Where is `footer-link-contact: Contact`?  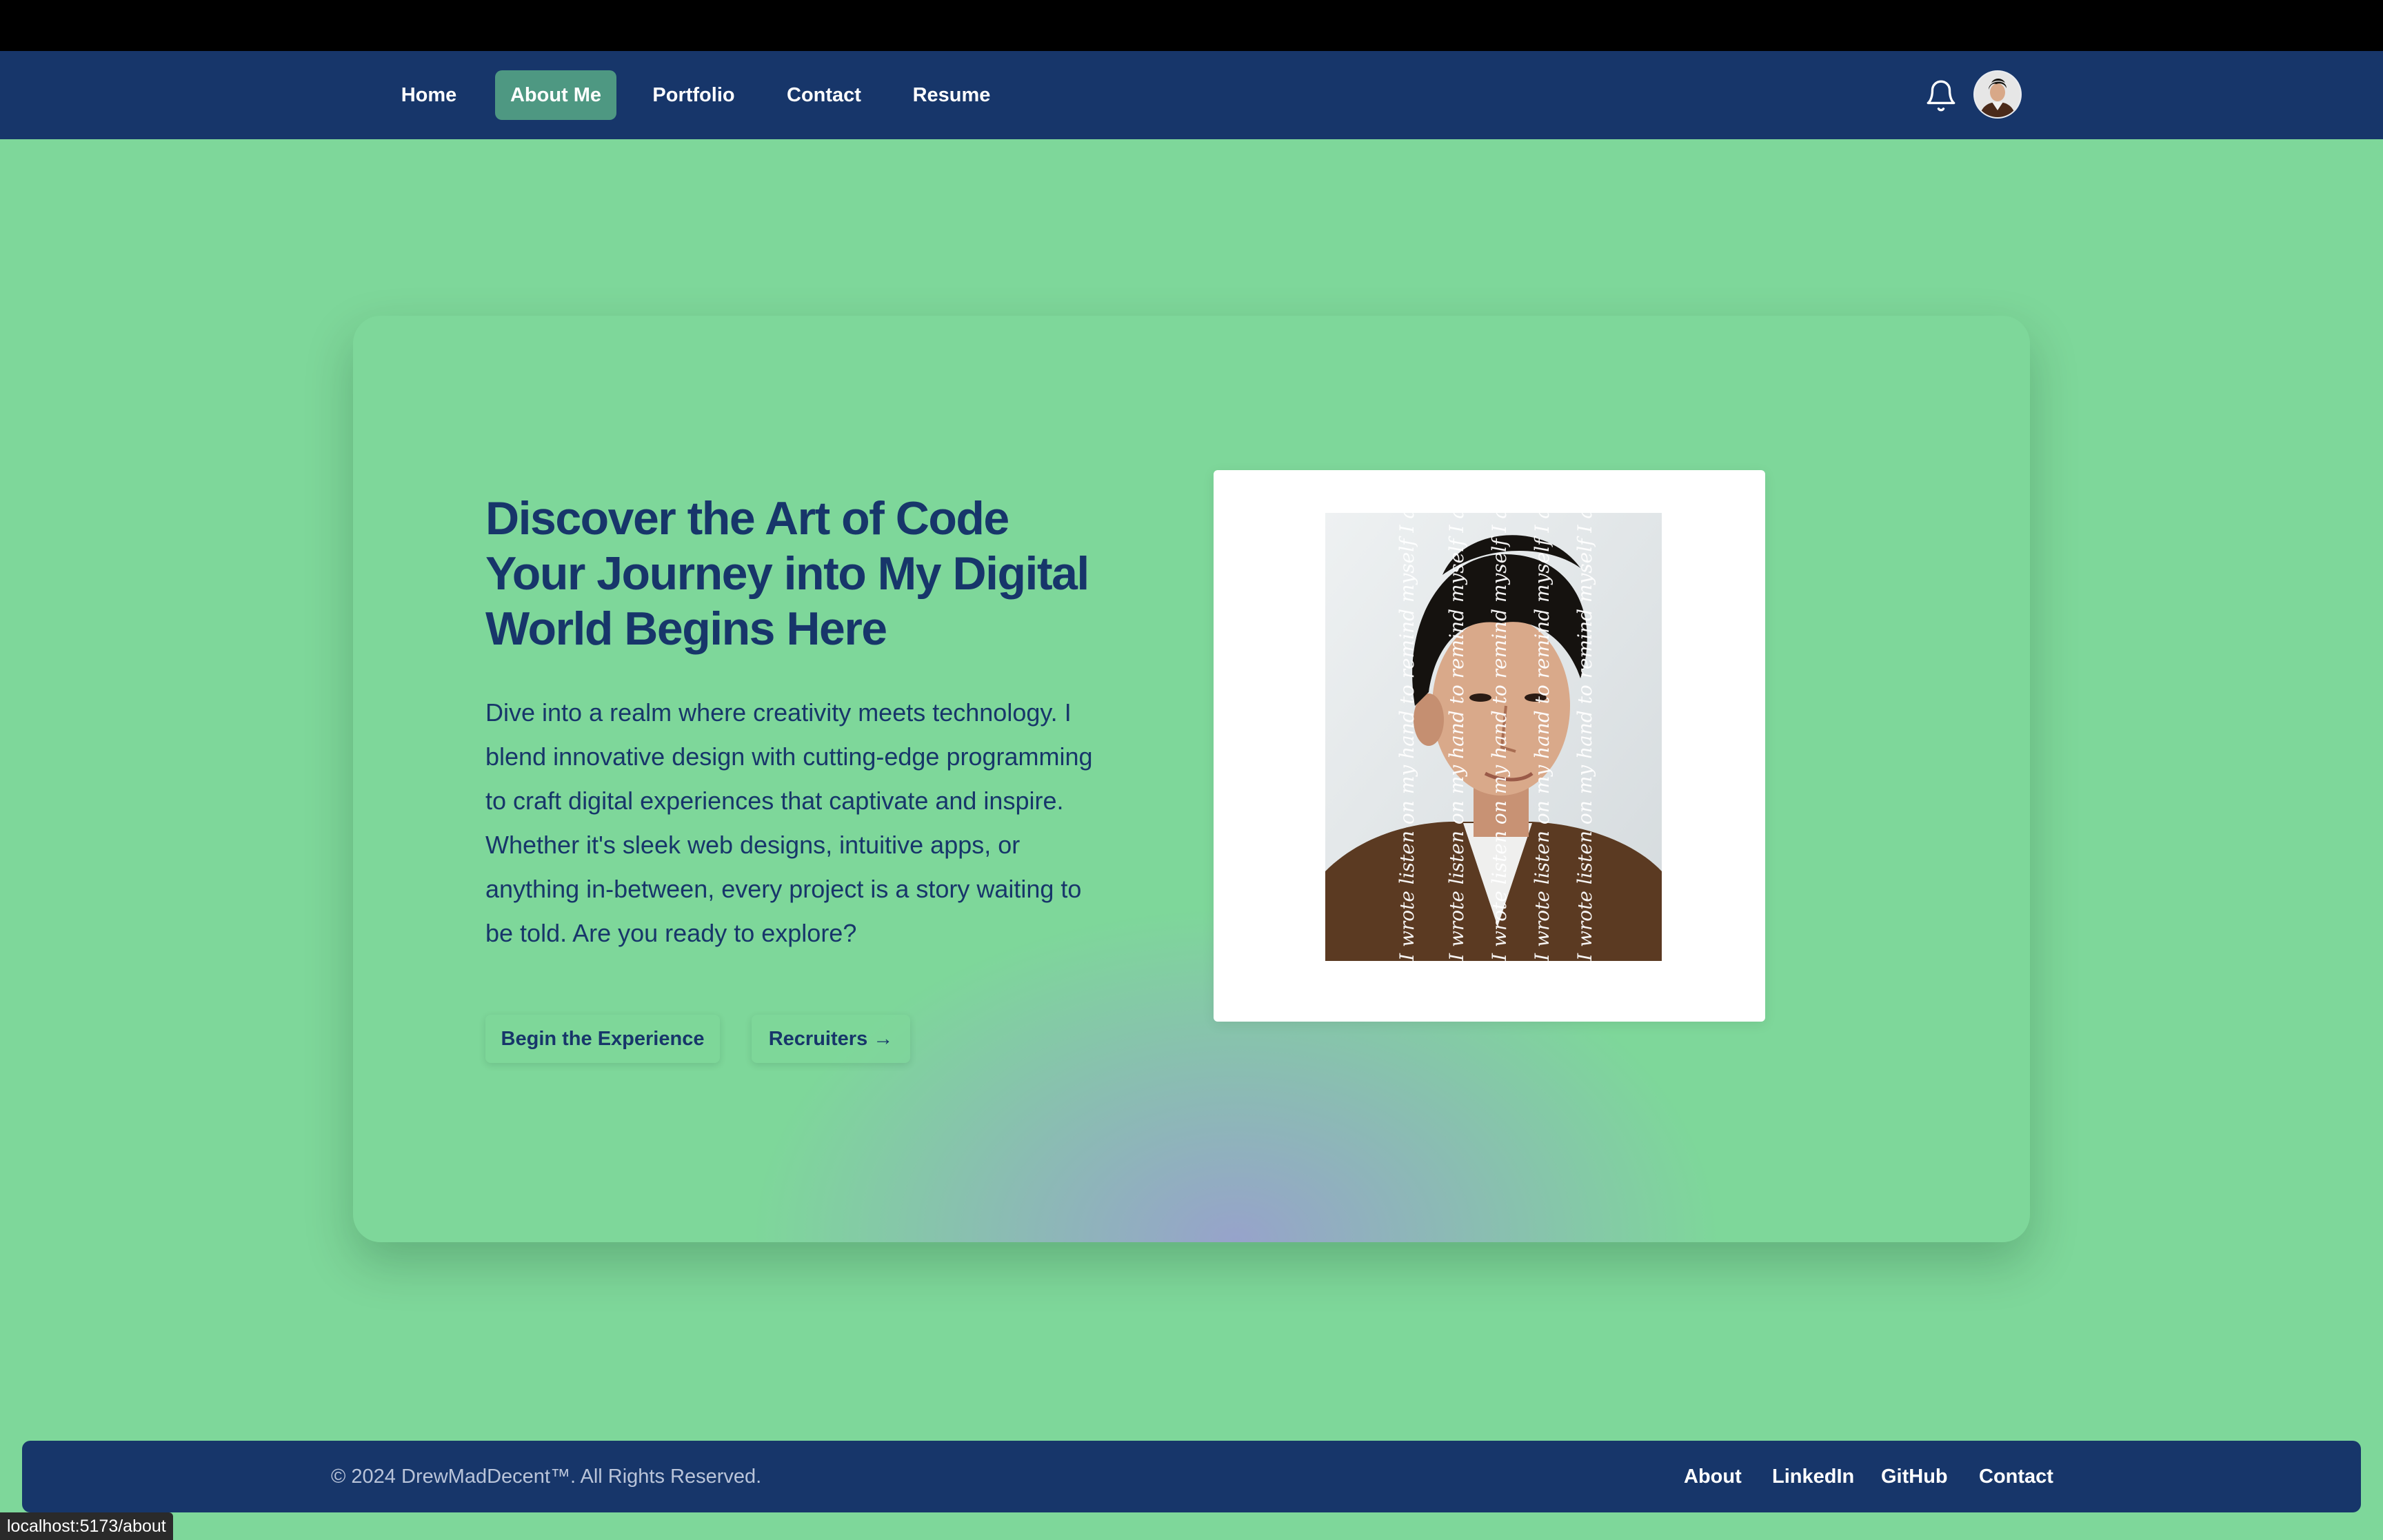 footer-link-contact: Contact is located at coordinates (2016, 1477).